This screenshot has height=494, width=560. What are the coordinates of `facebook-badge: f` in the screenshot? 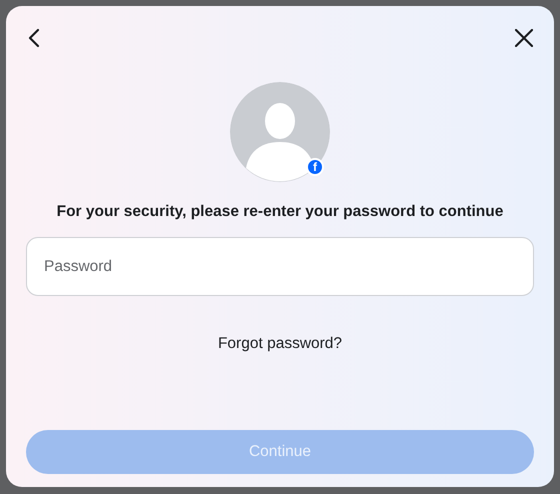 It's located at (315, 167).